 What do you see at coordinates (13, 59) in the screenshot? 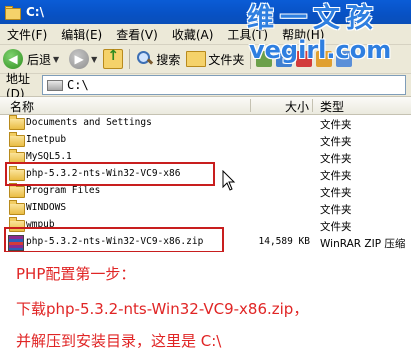
I see `back-arrow-icon: ◀` at bounding box center [13, 59].